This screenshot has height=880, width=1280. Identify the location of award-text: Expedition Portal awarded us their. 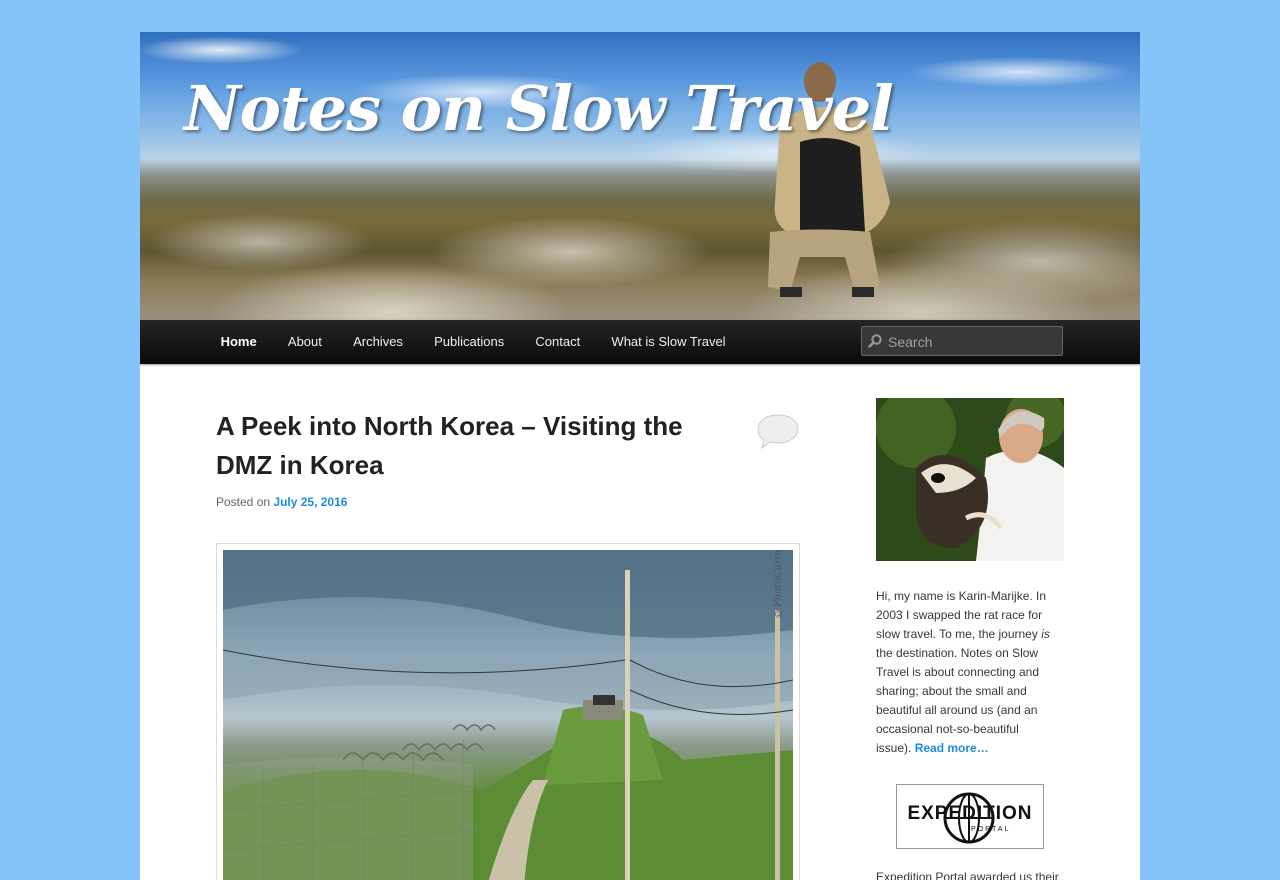
(967, 875).